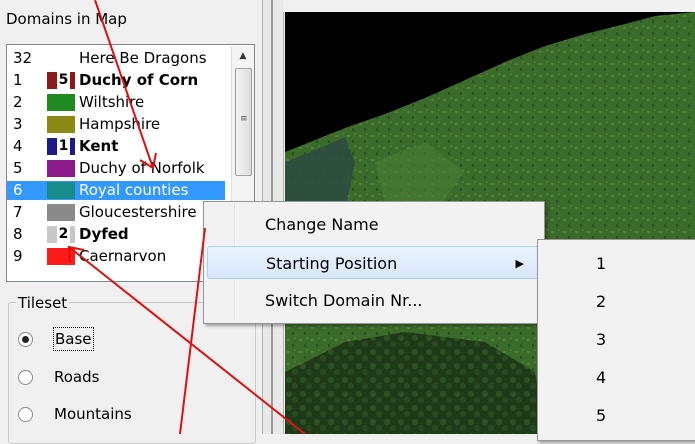  What do you see at coordinates (489, 6) in the screenshot?
I see `map-top-border` at bounding box center [489, 6].